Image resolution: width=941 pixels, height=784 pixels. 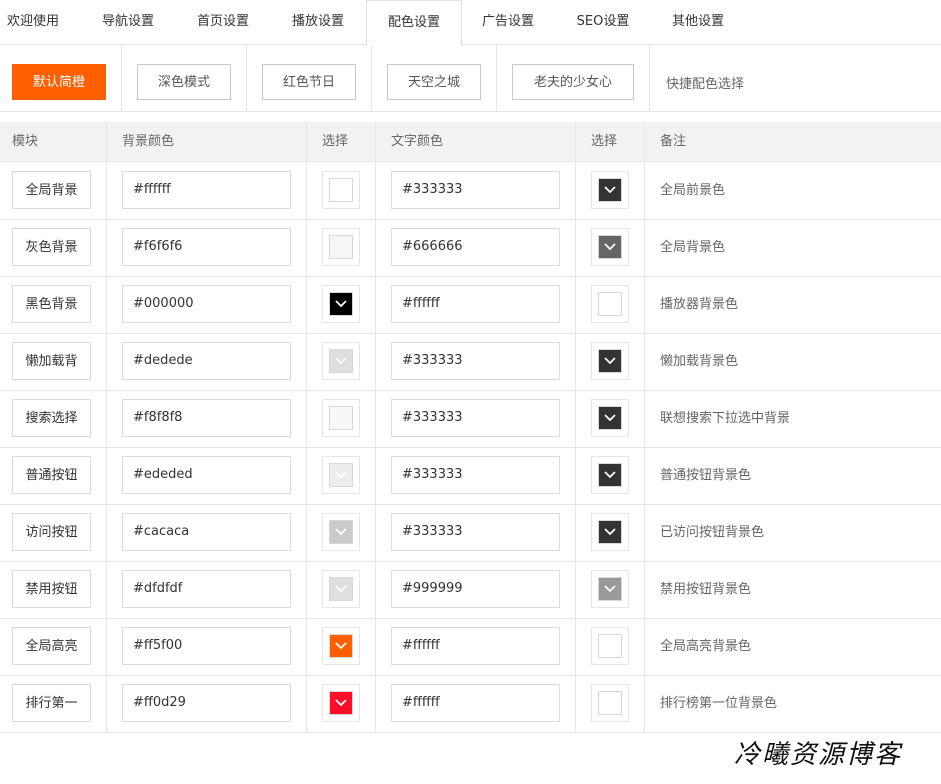 What do you see at coordinates (51, 304) in the screenshot?
I see `module-button: 黑色背景` at bounding box center [51, 304].